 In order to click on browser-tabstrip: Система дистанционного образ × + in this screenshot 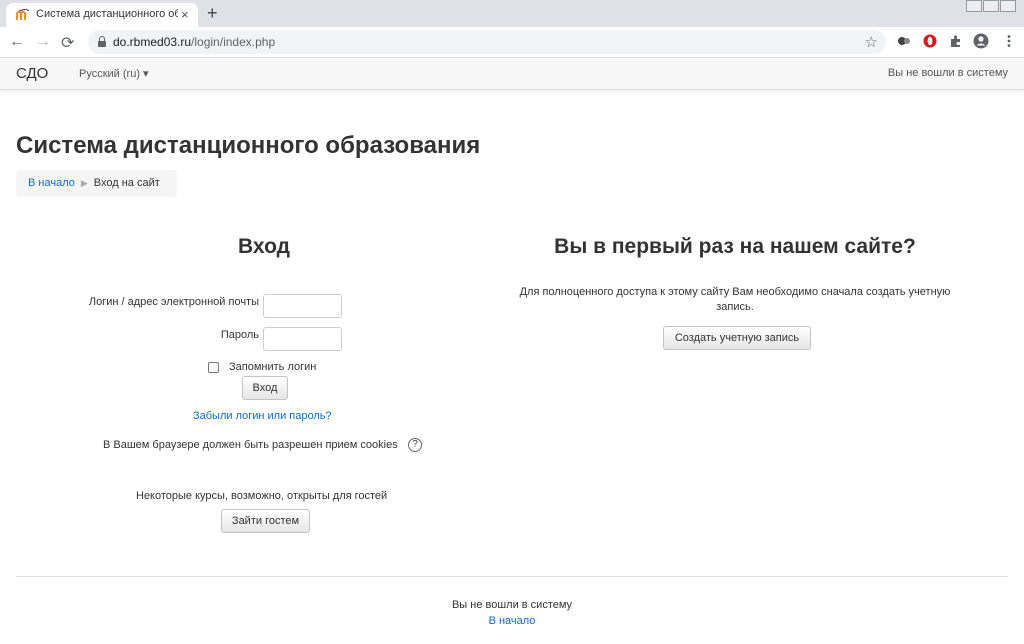, I will do `click(512, 13)`.